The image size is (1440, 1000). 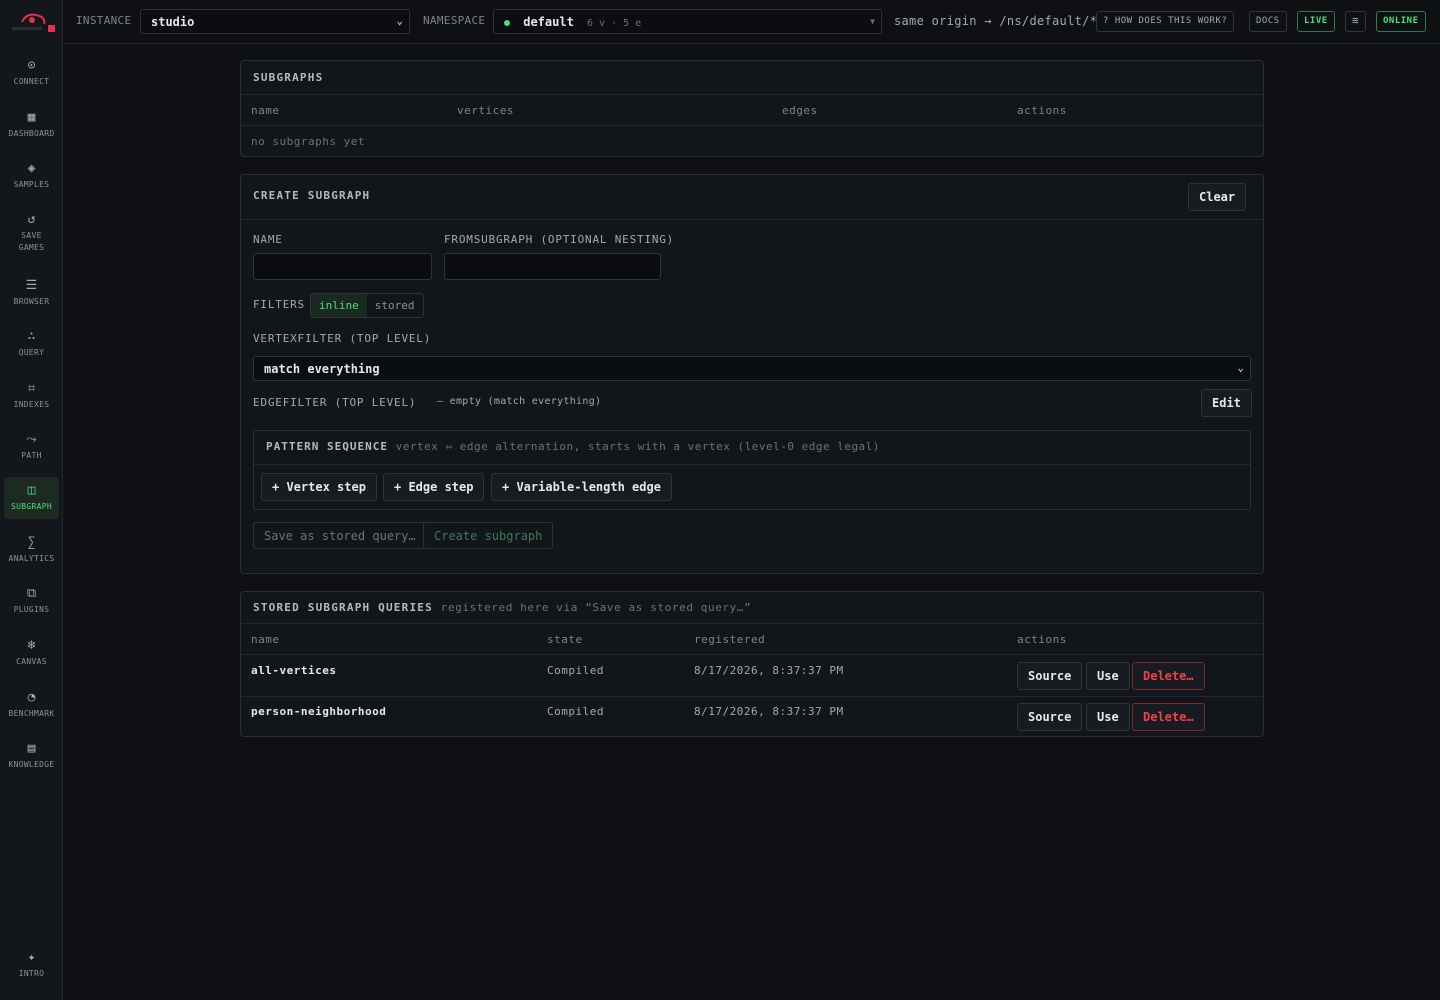 I want to click on app-logo, so click(x=33, y=22).